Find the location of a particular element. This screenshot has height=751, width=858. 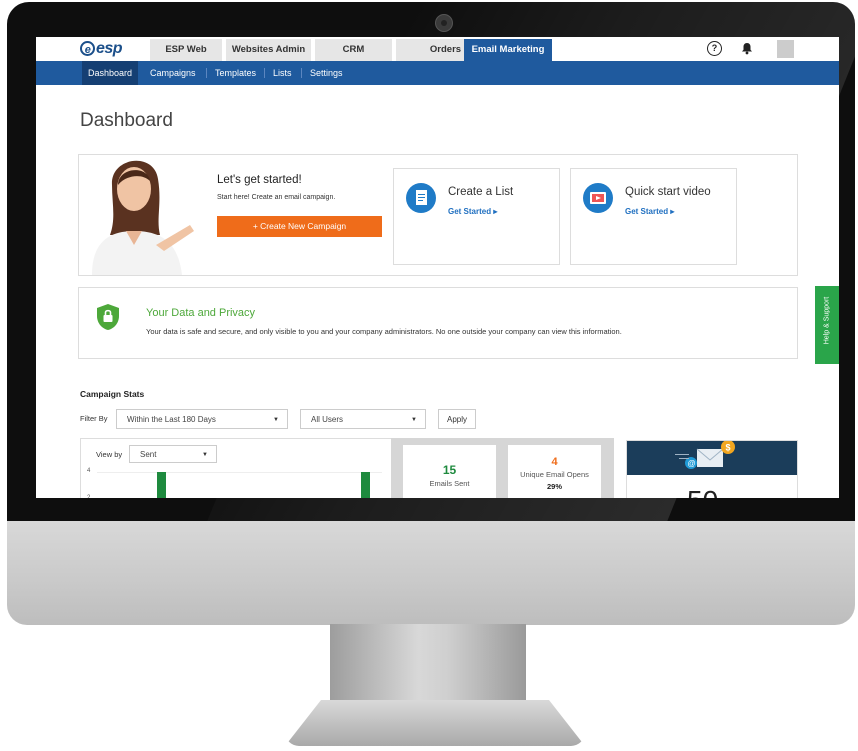

privacy-title: Your Data and Privacy is located at coordinates (201, 313).